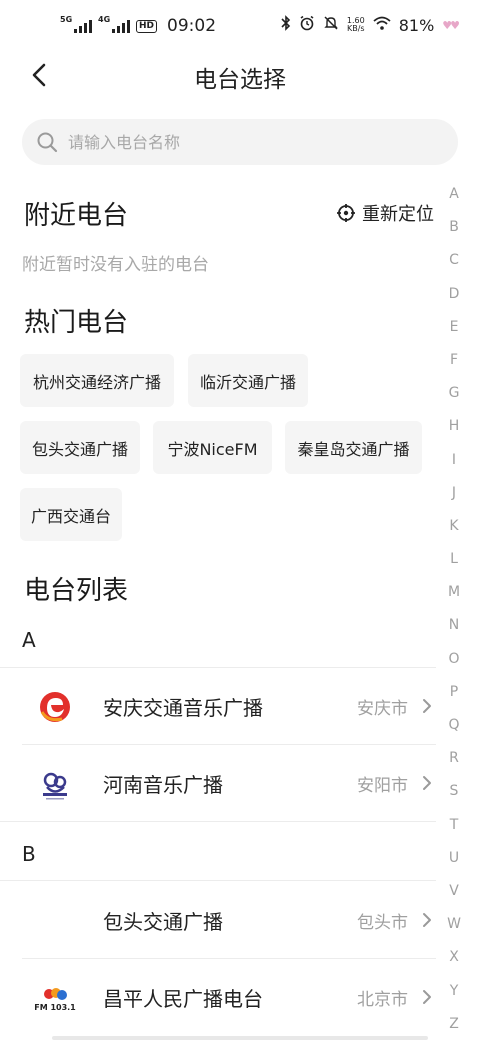 The width and height of the screenshot is (480, 1040). Describe the element at coordinates (163, 922) in the screenshot. I see `station-name: 包头交通广播` at that location.